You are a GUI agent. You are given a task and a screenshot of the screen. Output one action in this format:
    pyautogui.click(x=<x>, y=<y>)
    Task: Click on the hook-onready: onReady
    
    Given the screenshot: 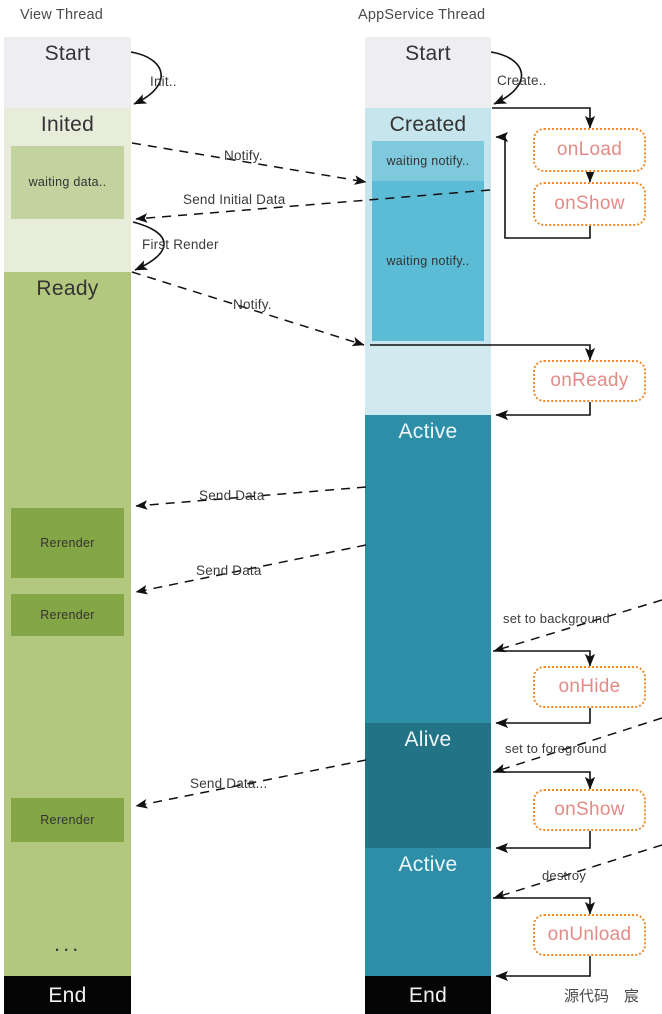 What is the action you would take?
    pyautogui.click(x=589, y=381)
    